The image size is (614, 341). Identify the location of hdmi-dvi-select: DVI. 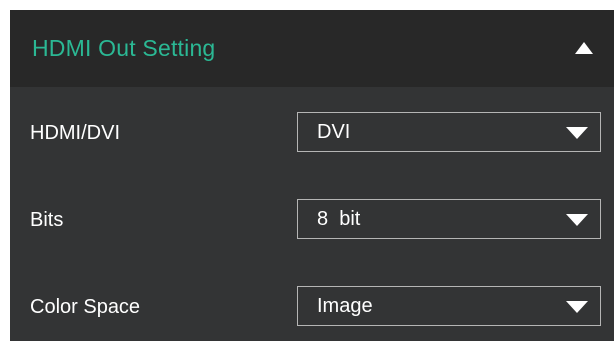
(449, 132).